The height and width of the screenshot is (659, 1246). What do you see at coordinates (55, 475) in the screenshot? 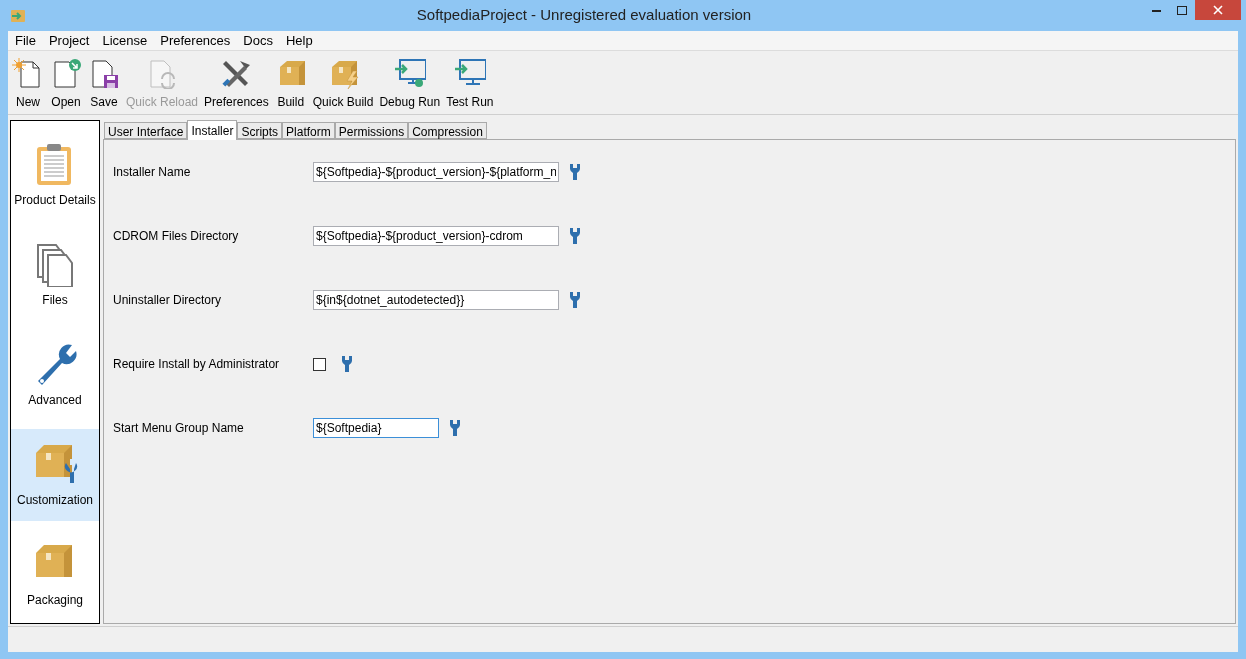
I see `sidebar-item: Customization` at bounding box center [55, 475].